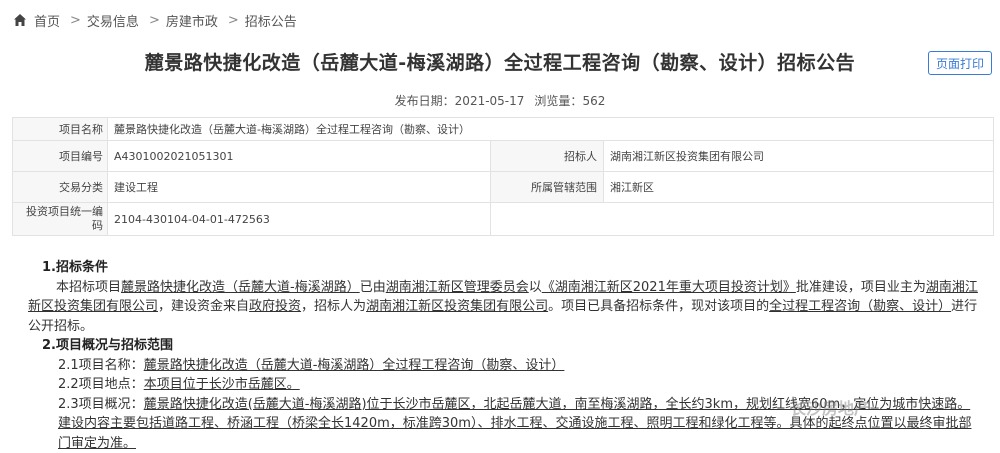  Describe the element at coordinates (299, 156) in the screenshot. I see `project-no-value: A4301002021051301` at that location.